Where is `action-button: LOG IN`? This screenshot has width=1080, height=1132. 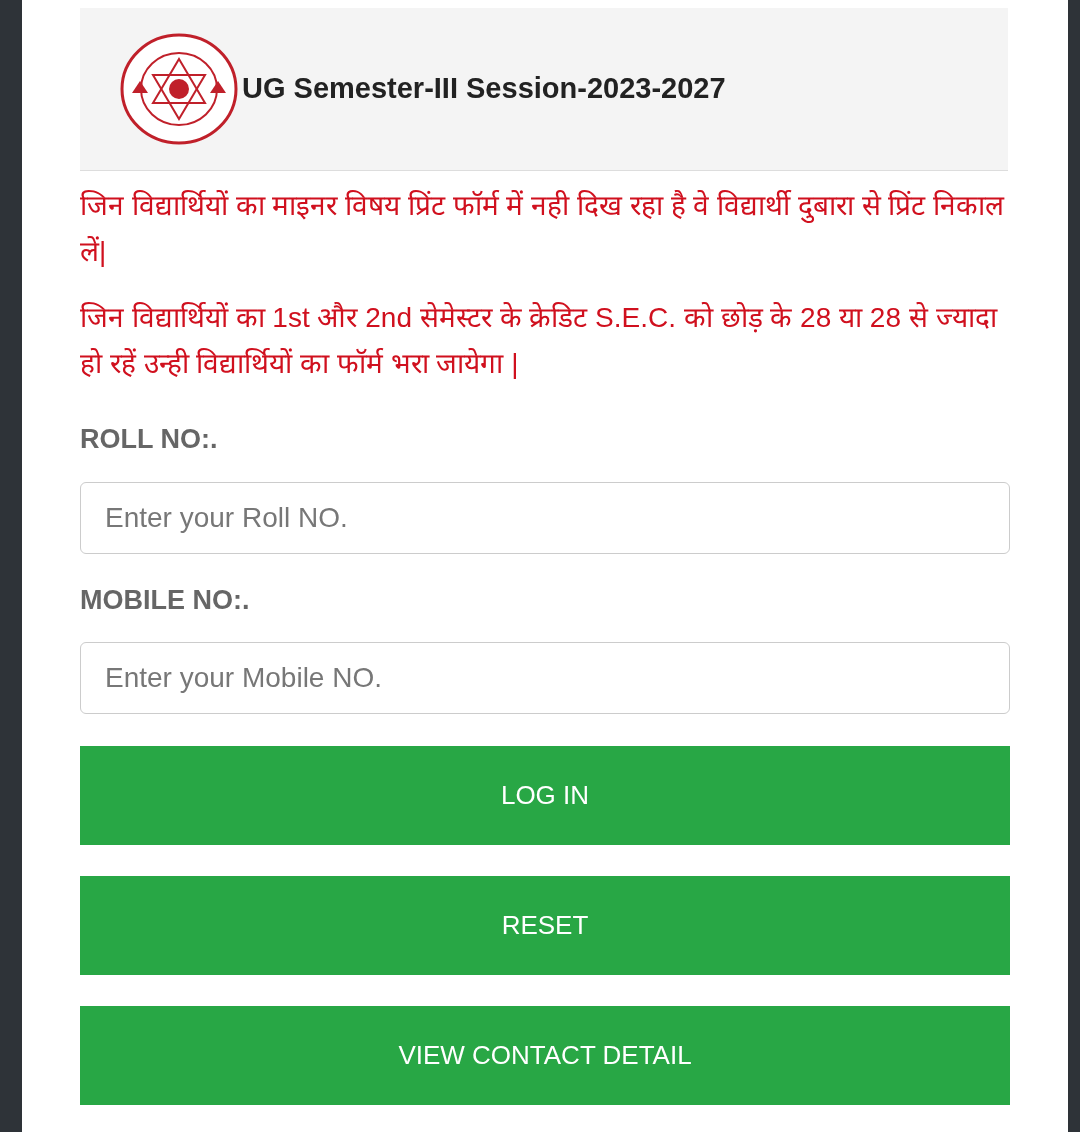 action-button: LOG IN is located at coordinates (545, 795).